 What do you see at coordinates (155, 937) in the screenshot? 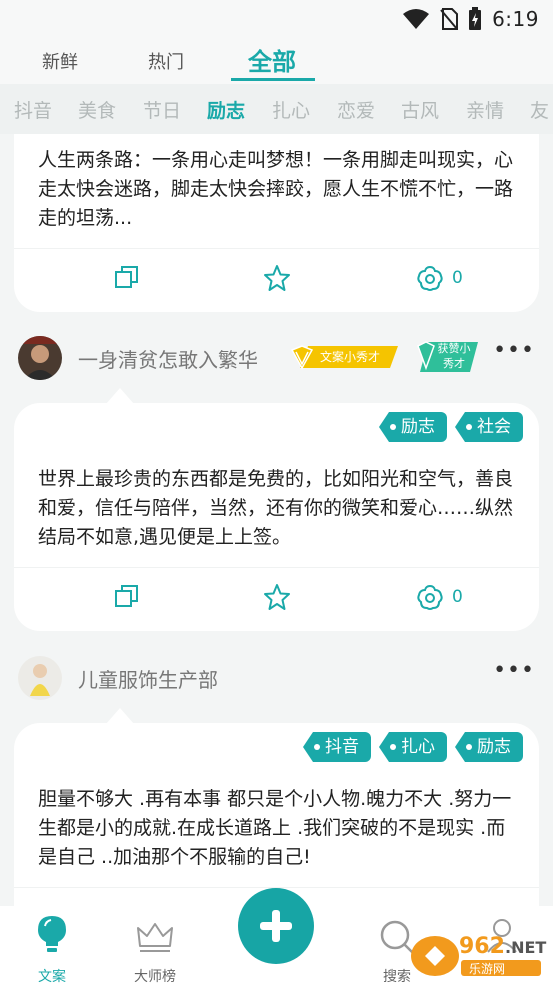
I see `crown-icon` at bounding box center [155, 937].